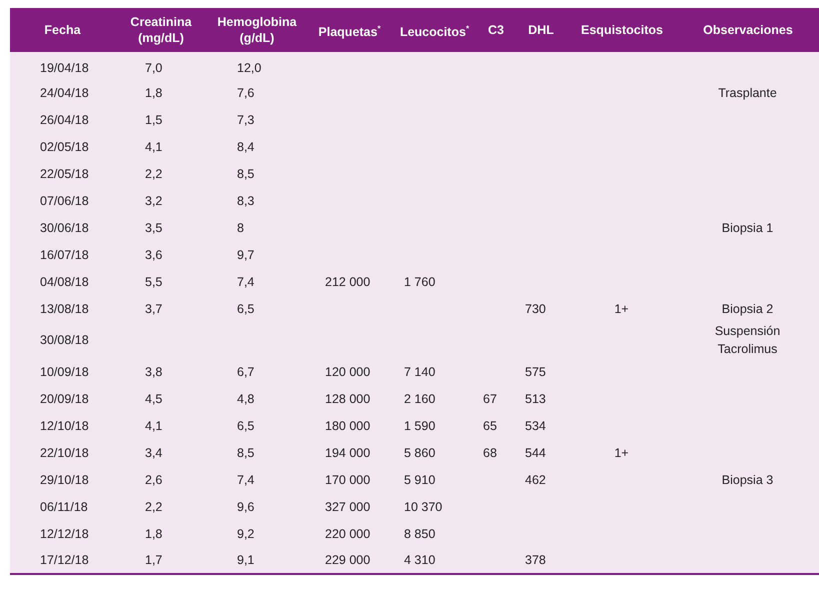 This screenshot has width=819, height=604. What do you see at coordinates (161, 30) in the screenshot?
I see `column-header: Creatinina (mg/dL)` at bounding box center [161, 30].